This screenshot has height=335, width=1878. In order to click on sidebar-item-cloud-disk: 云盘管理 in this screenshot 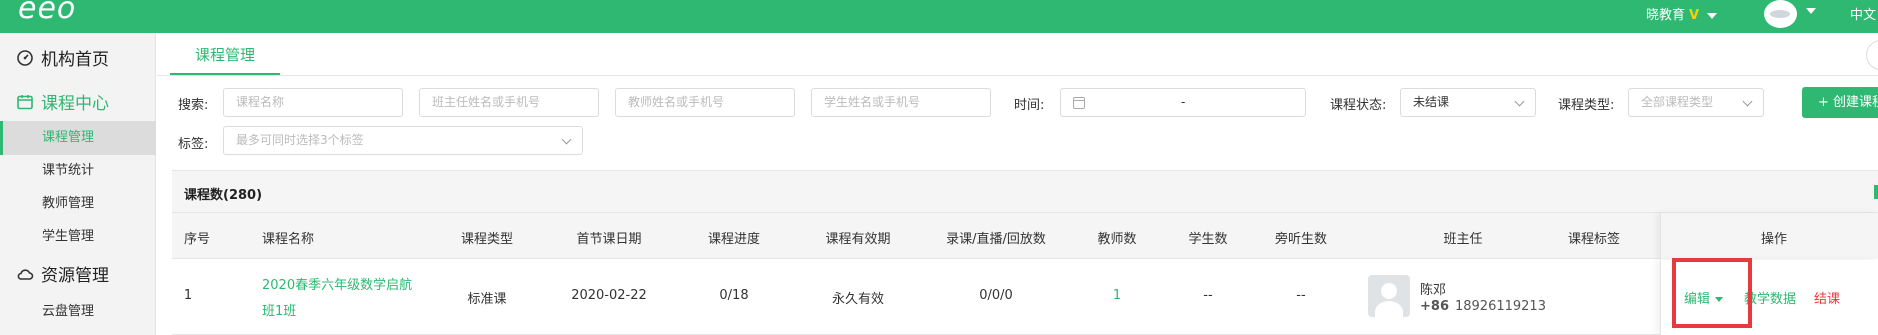, I will do `click(78, 312)`.